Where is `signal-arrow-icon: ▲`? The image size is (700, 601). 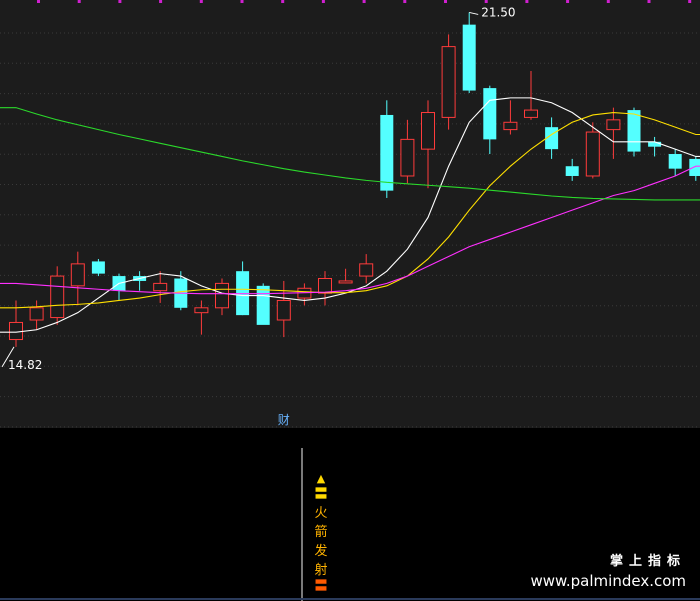
signal-arrow-icon: ▲ is located at coordinates (321, 478).